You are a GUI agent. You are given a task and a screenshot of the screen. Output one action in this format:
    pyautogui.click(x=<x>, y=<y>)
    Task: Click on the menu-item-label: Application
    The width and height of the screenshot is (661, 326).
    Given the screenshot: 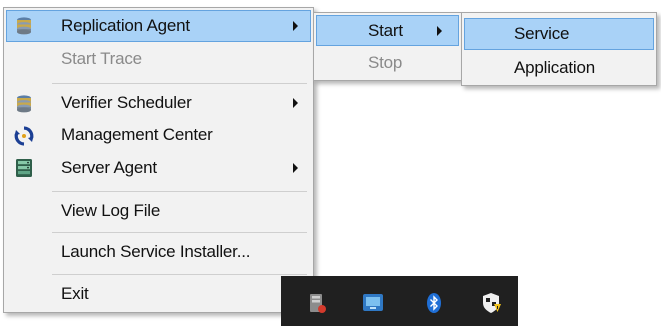 What is the action you would take?
    pyautogui.click(x=554, y=67)
    